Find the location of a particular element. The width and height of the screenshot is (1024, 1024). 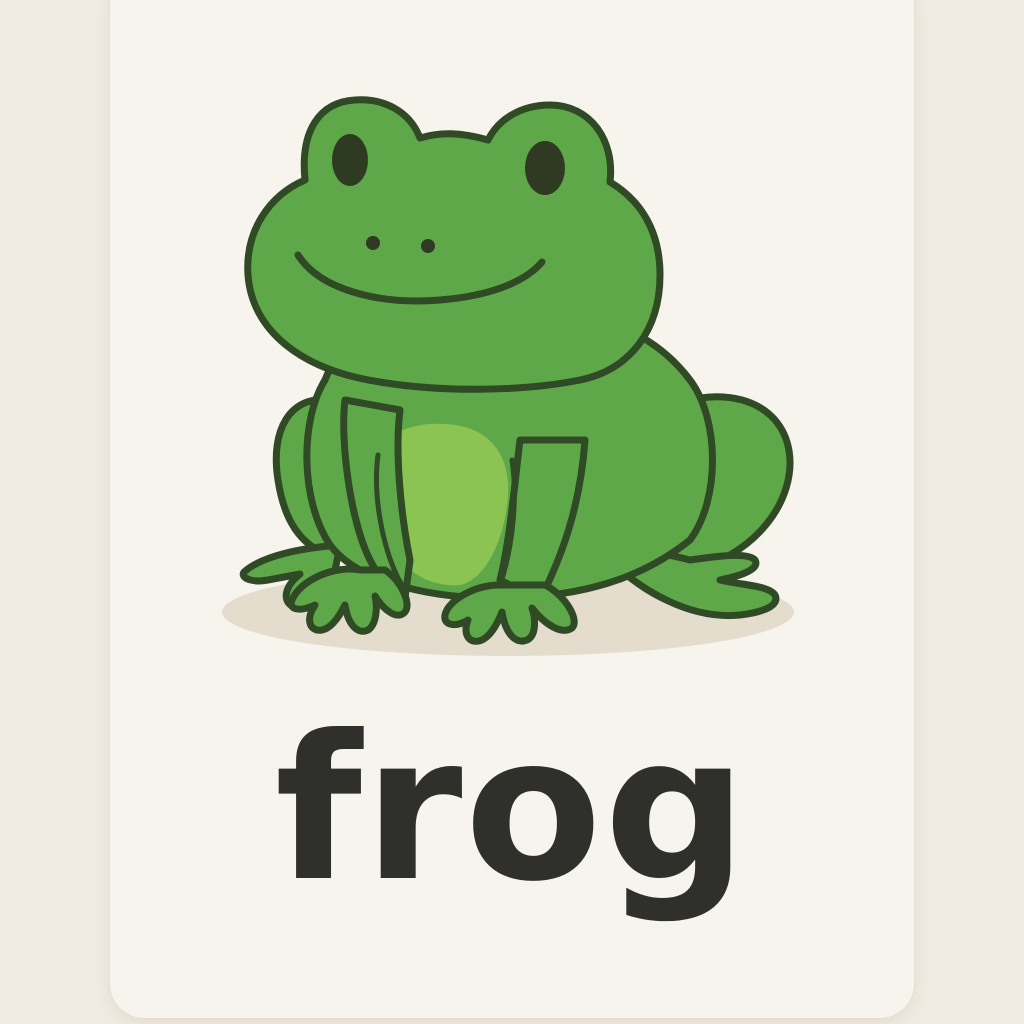

frog-head is located at coordinates (454, 244).